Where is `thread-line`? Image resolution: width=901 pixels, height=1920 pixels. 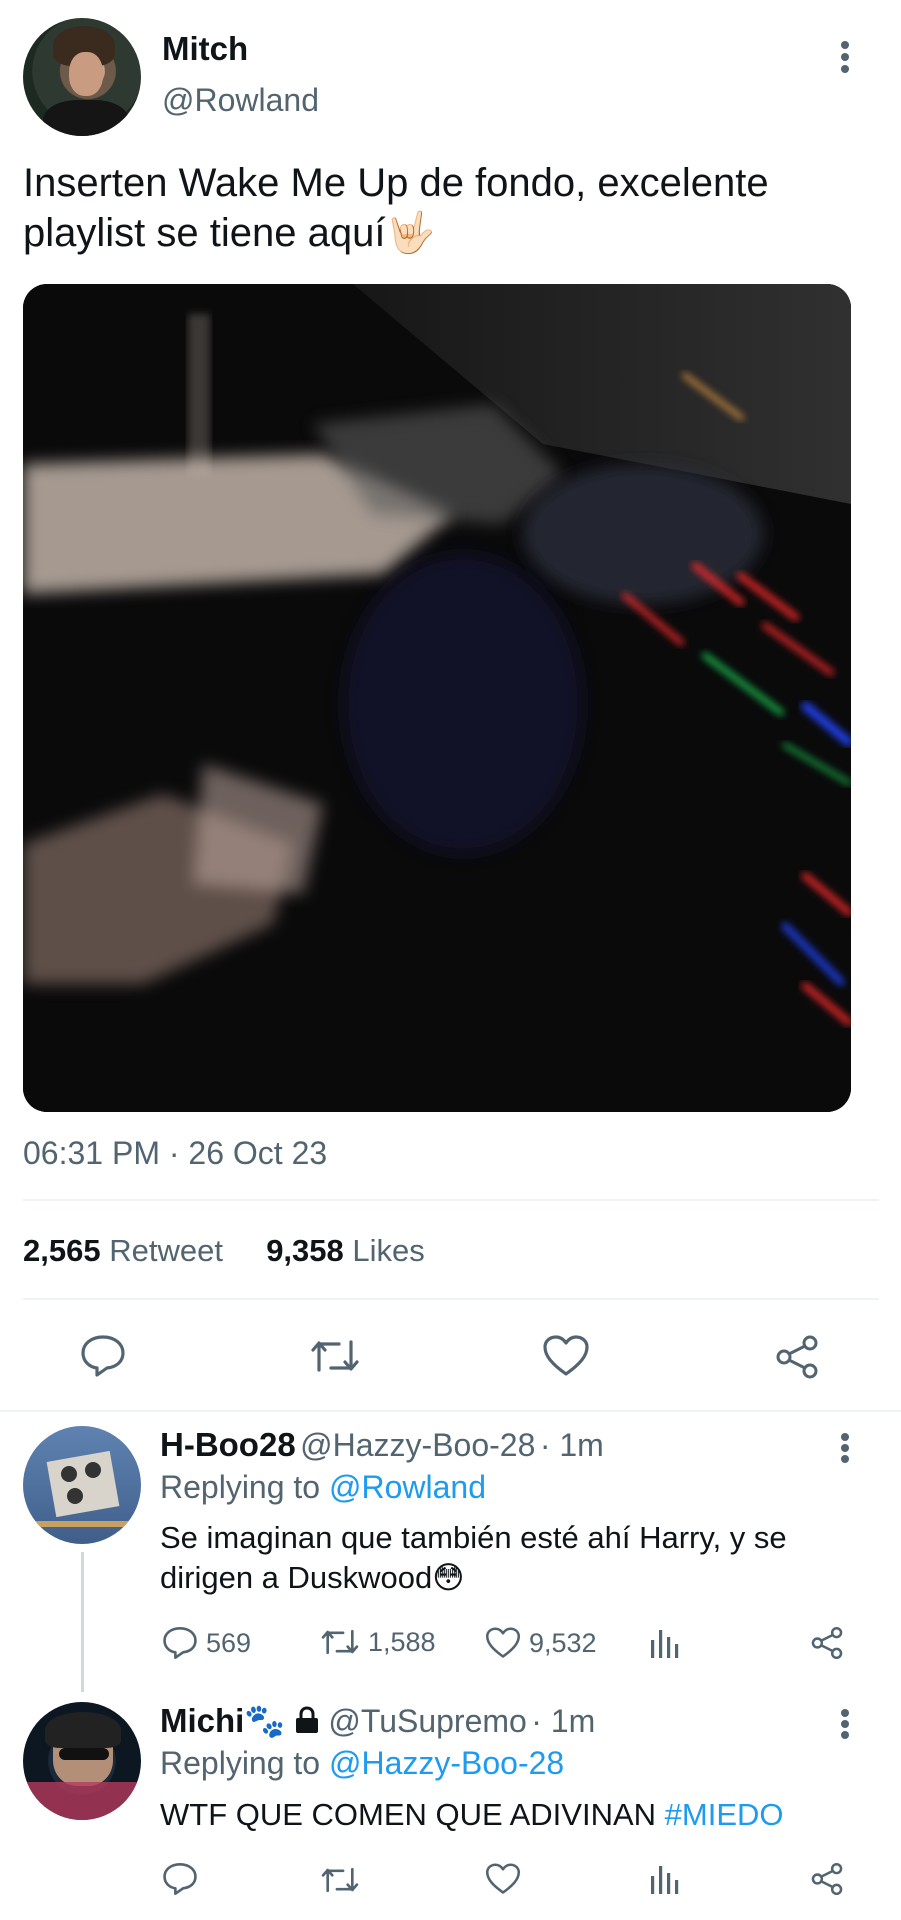 thread-line is located at coordinates (82, 1622).